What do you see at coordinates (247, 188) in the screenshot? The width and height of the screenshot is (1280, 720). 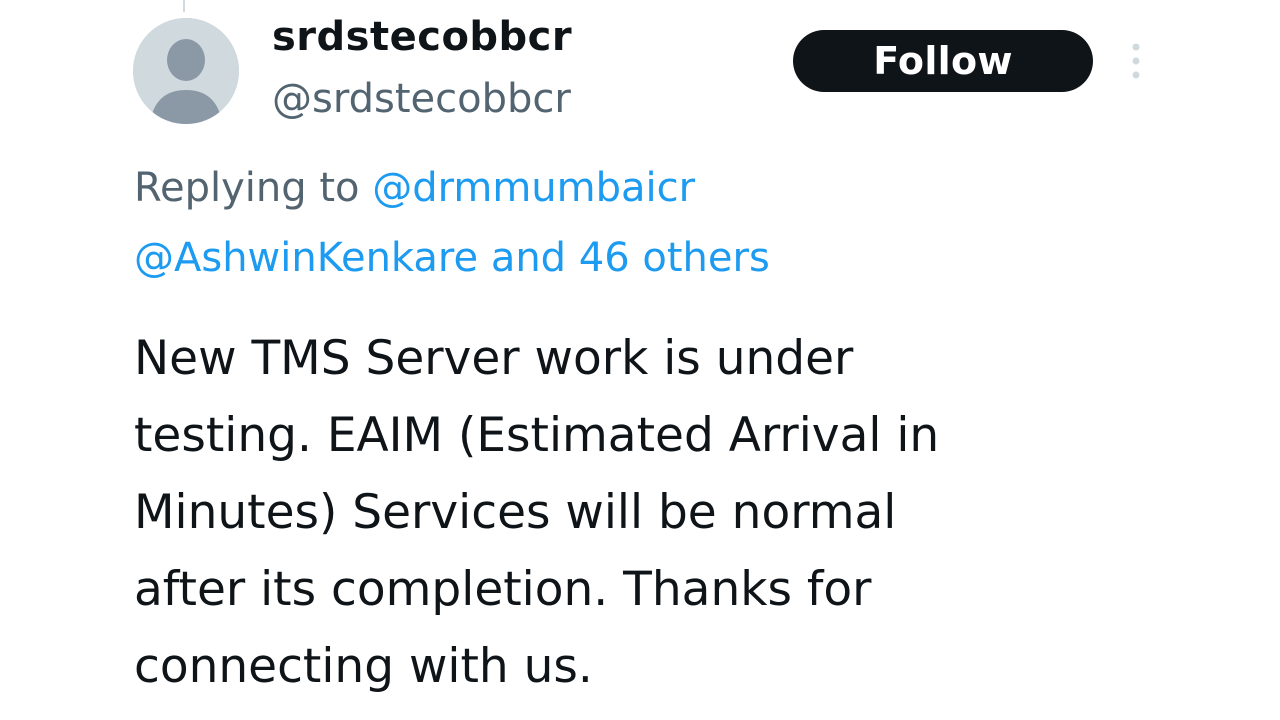 I see `replying-to-label: Replying to` at bounding box center [247, 188].